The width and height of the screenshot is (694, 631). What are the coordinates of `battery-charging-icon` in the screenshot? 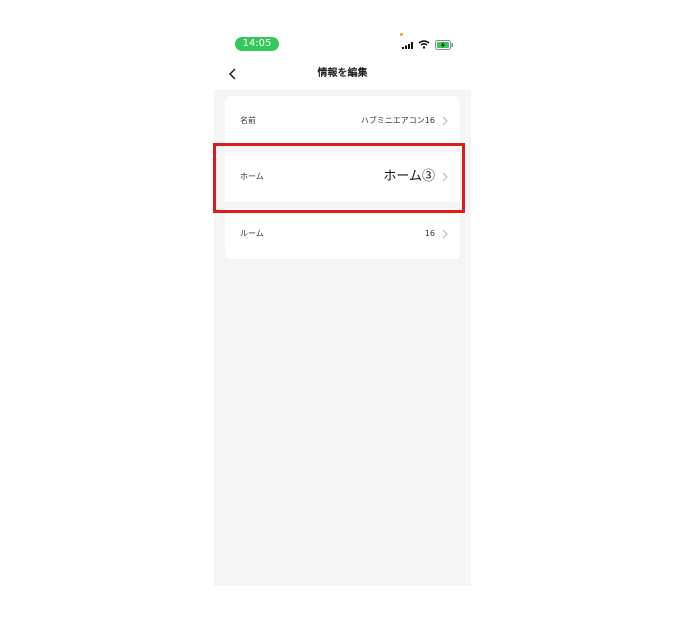 It's located at (444, 45).